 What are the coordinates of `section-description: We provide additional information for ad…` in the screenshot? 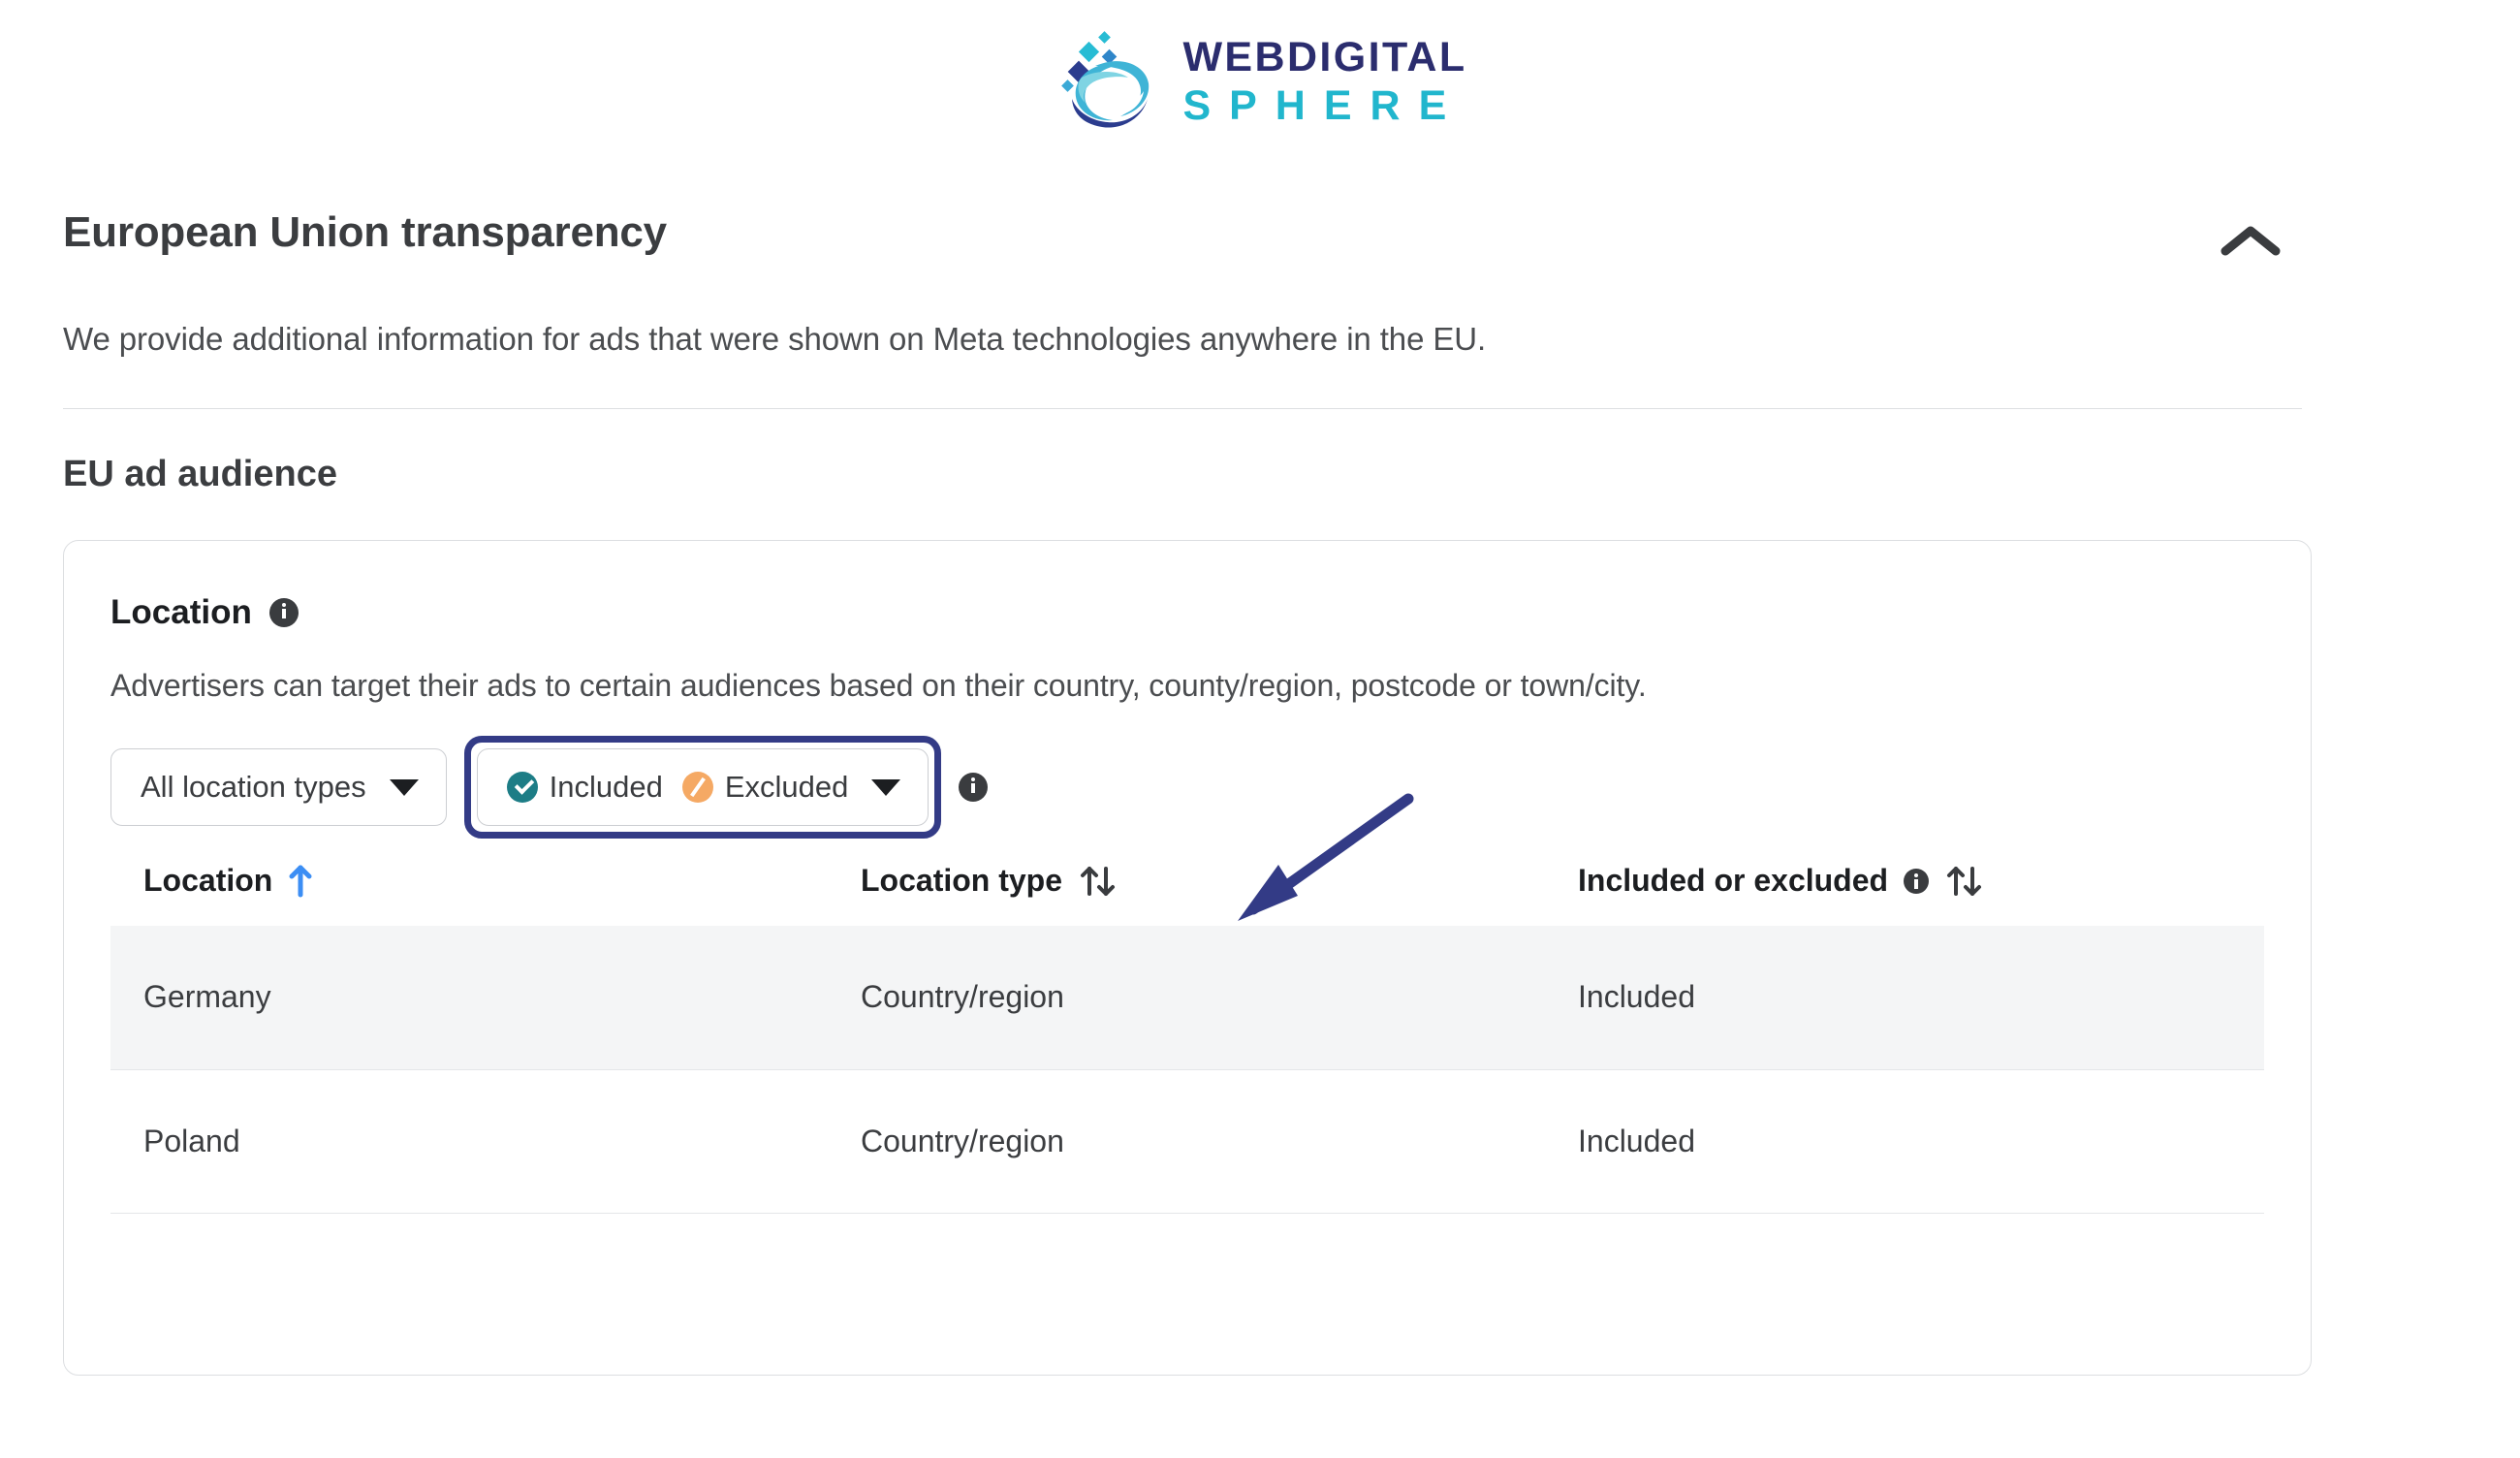 It's located at (775, 339).